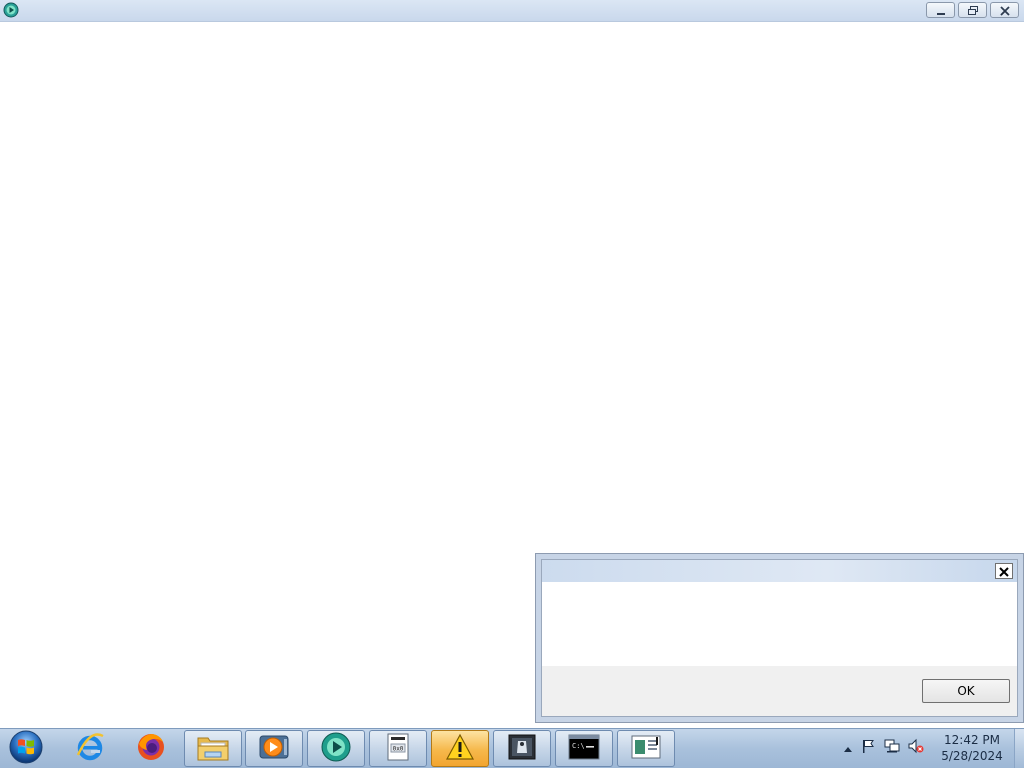  I want to click on svg-text: 0x0, so click(398, 748).